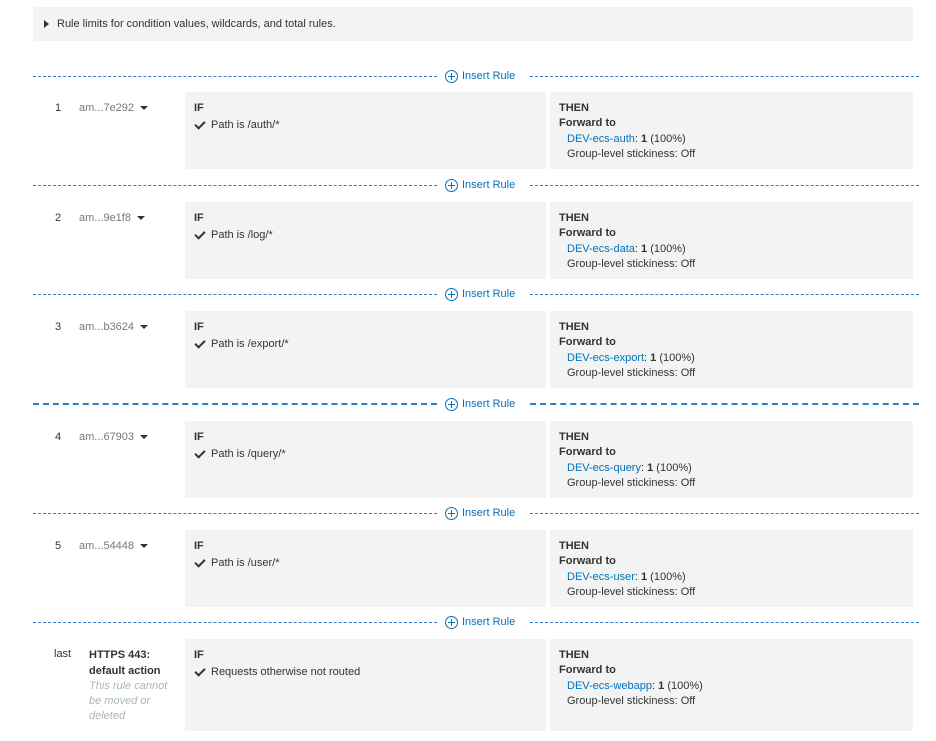 Image resolution: width=936 pixels, height=741 pixels. I want to click on rule-arn: am...54448, so click(107, 546).